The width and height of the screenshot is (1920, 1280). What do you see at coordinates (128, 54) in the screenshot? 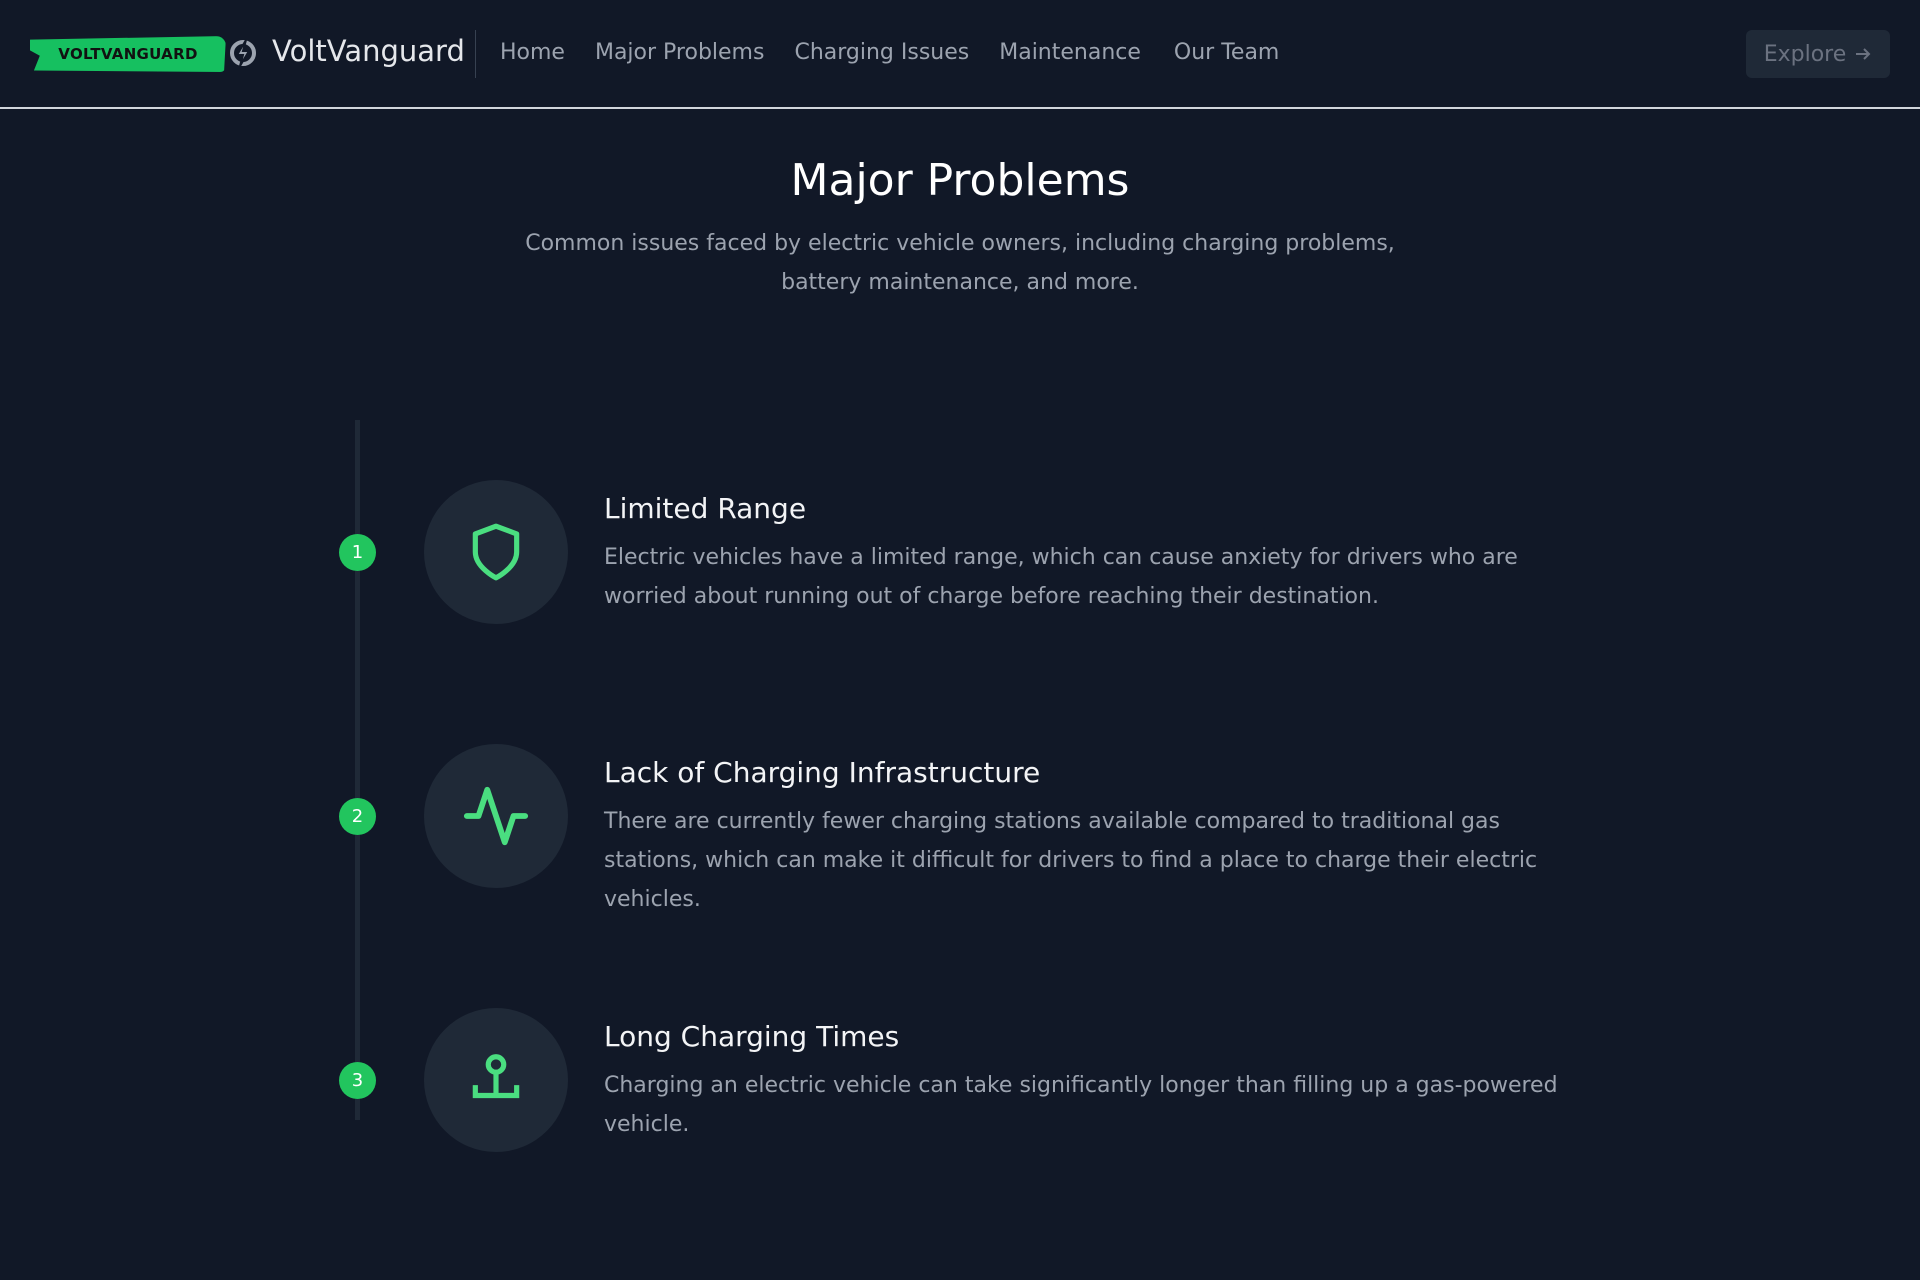
I see `logo-badge: VOLTVANGUARD` at bounding box center [128, 54].